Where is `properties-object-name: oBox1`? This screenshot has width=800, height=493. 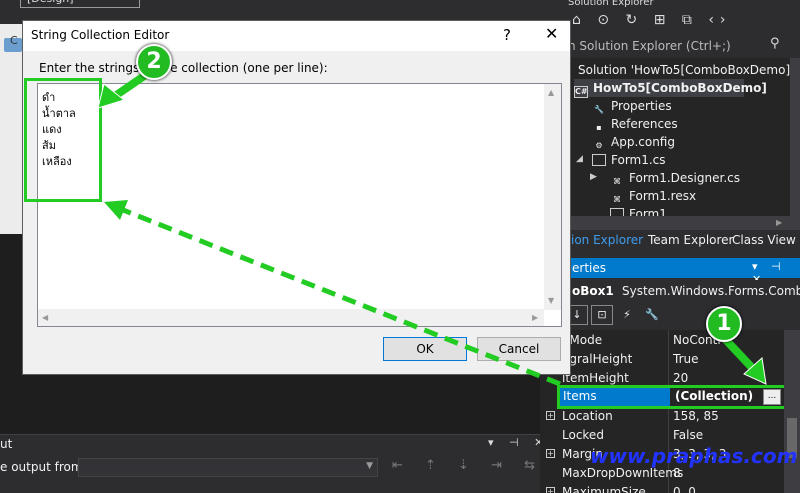 properties-object-name: oBox1 is located at coordinates (593, 291).